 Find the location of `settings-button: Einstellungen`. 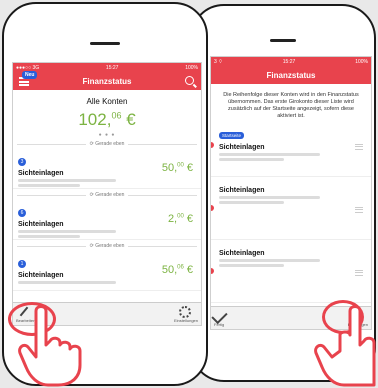

settings-button: Einstellungen is located at coordinates (176, 314).